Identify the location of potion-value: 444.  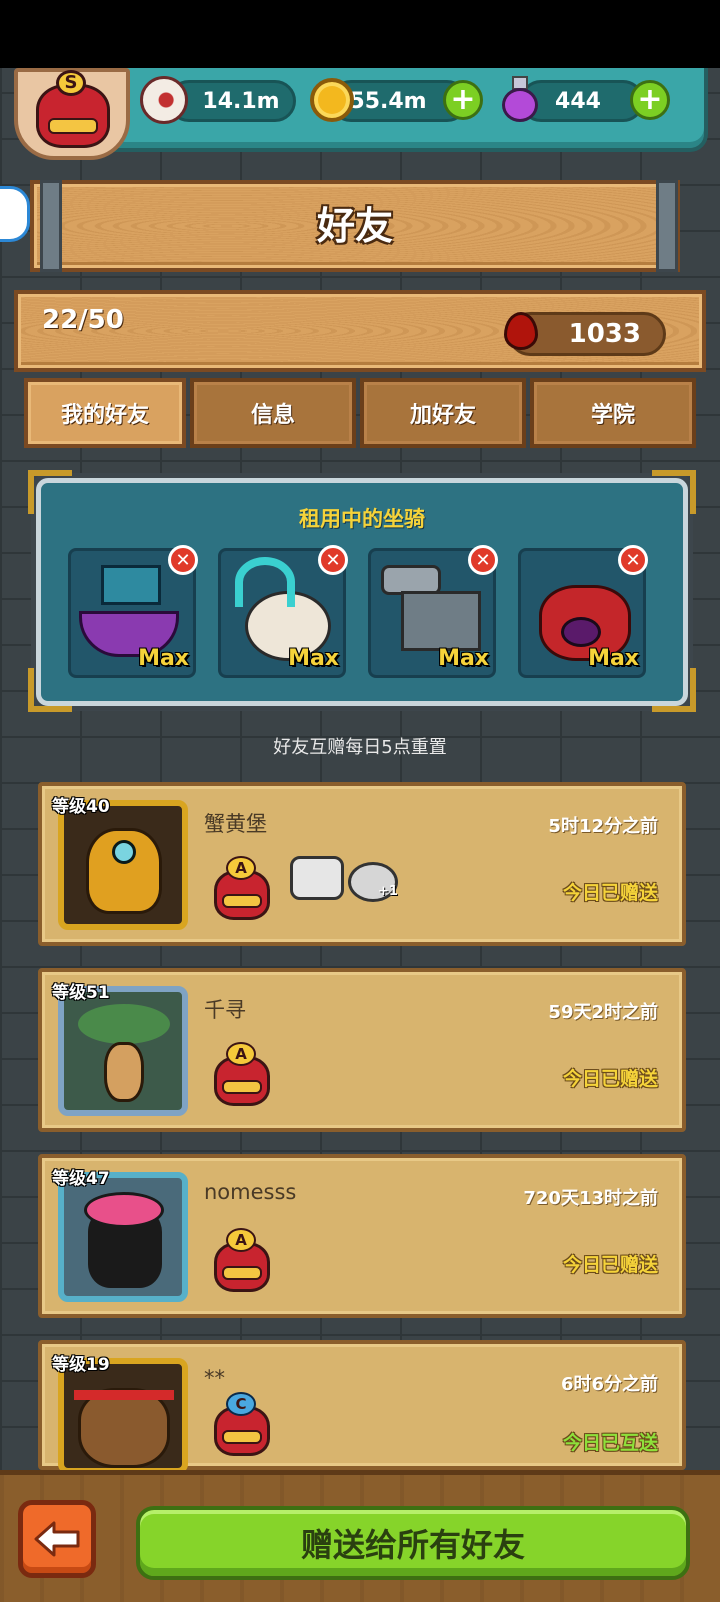
(578, 101).